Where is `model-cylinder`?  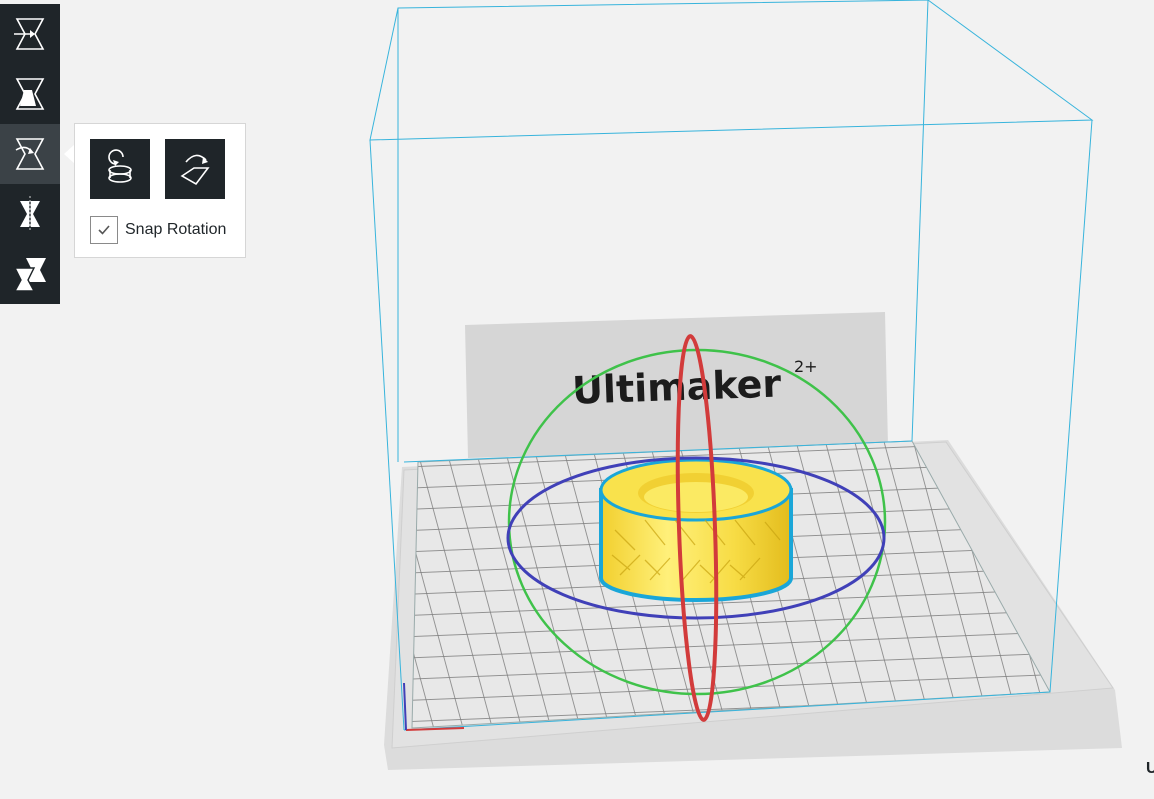 model-cylinder is located at coordinates (696, 530).